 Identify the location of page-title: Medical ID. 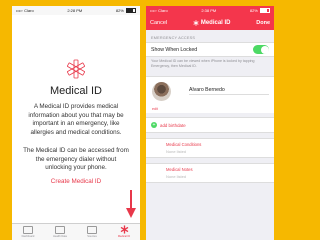
(76, 91).